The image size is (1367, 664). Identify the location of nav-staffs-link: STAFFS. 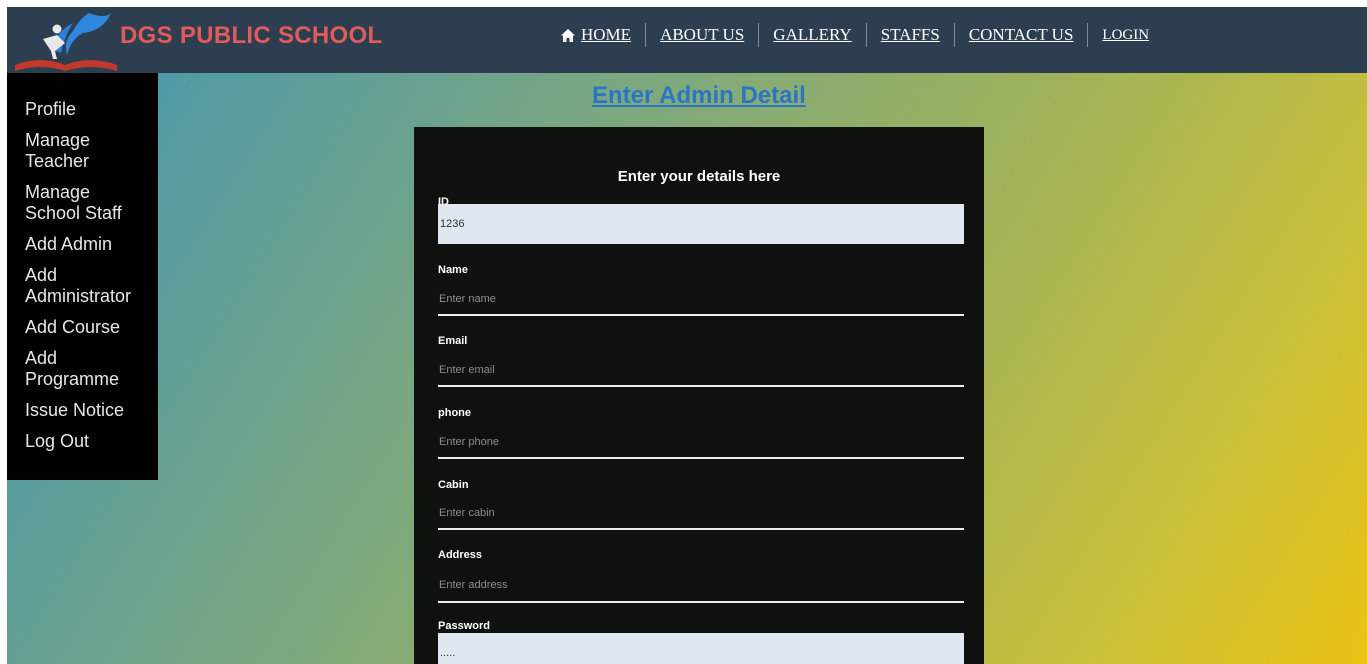
(911, 35).